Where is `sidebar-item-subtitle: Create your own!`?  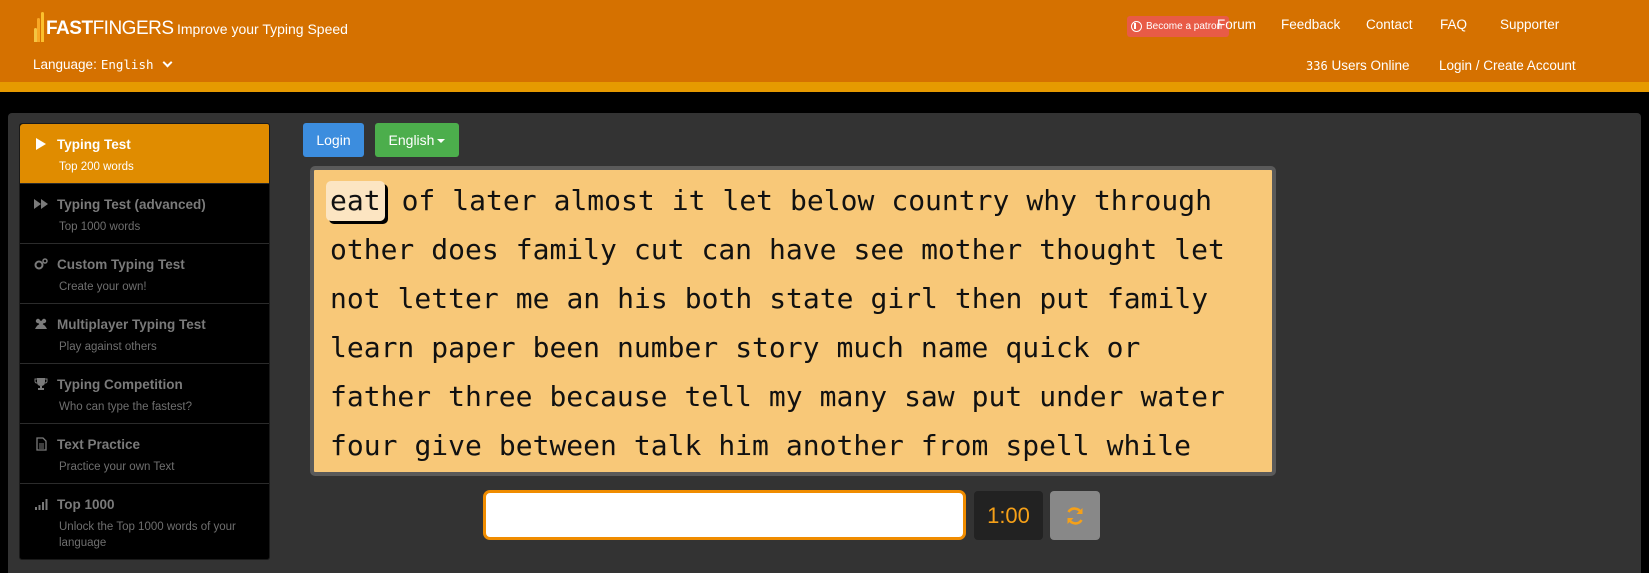 sidebar-item-subtitle: Create your own! is located at coordinates (103, 287).